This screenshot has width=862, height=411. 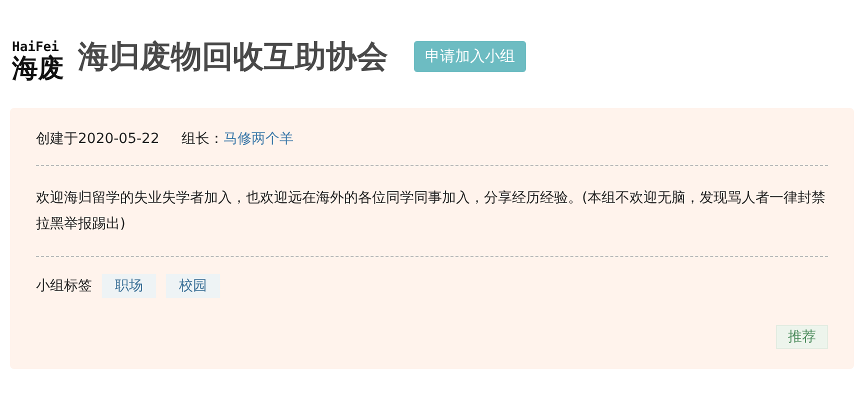 What do you see at coordinates (38, 69) in the screenshot?
I see `logo-text: 海废` at bounding box center [38, 69].